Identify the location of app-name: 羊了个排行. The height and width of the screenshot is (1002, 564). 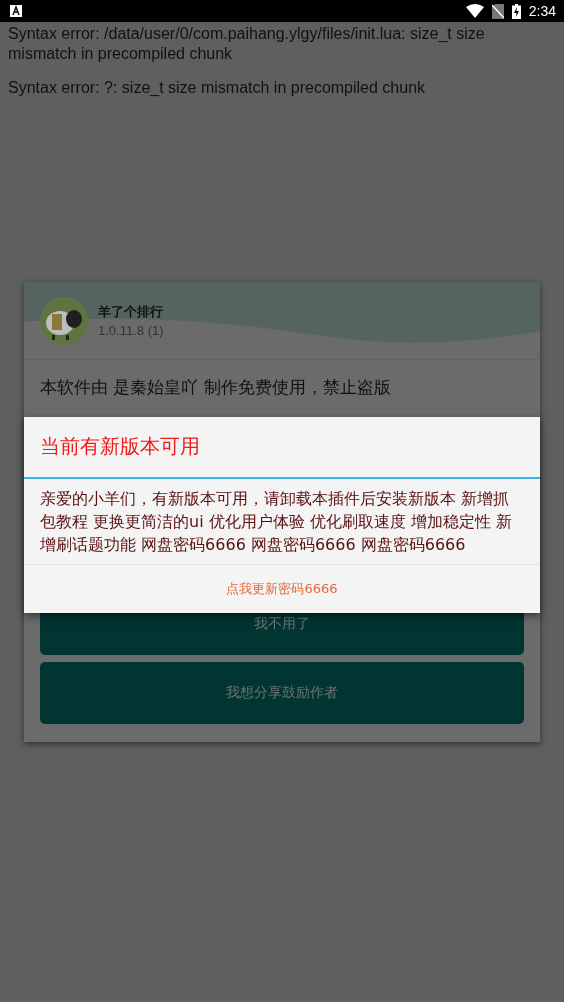
(131, 312).